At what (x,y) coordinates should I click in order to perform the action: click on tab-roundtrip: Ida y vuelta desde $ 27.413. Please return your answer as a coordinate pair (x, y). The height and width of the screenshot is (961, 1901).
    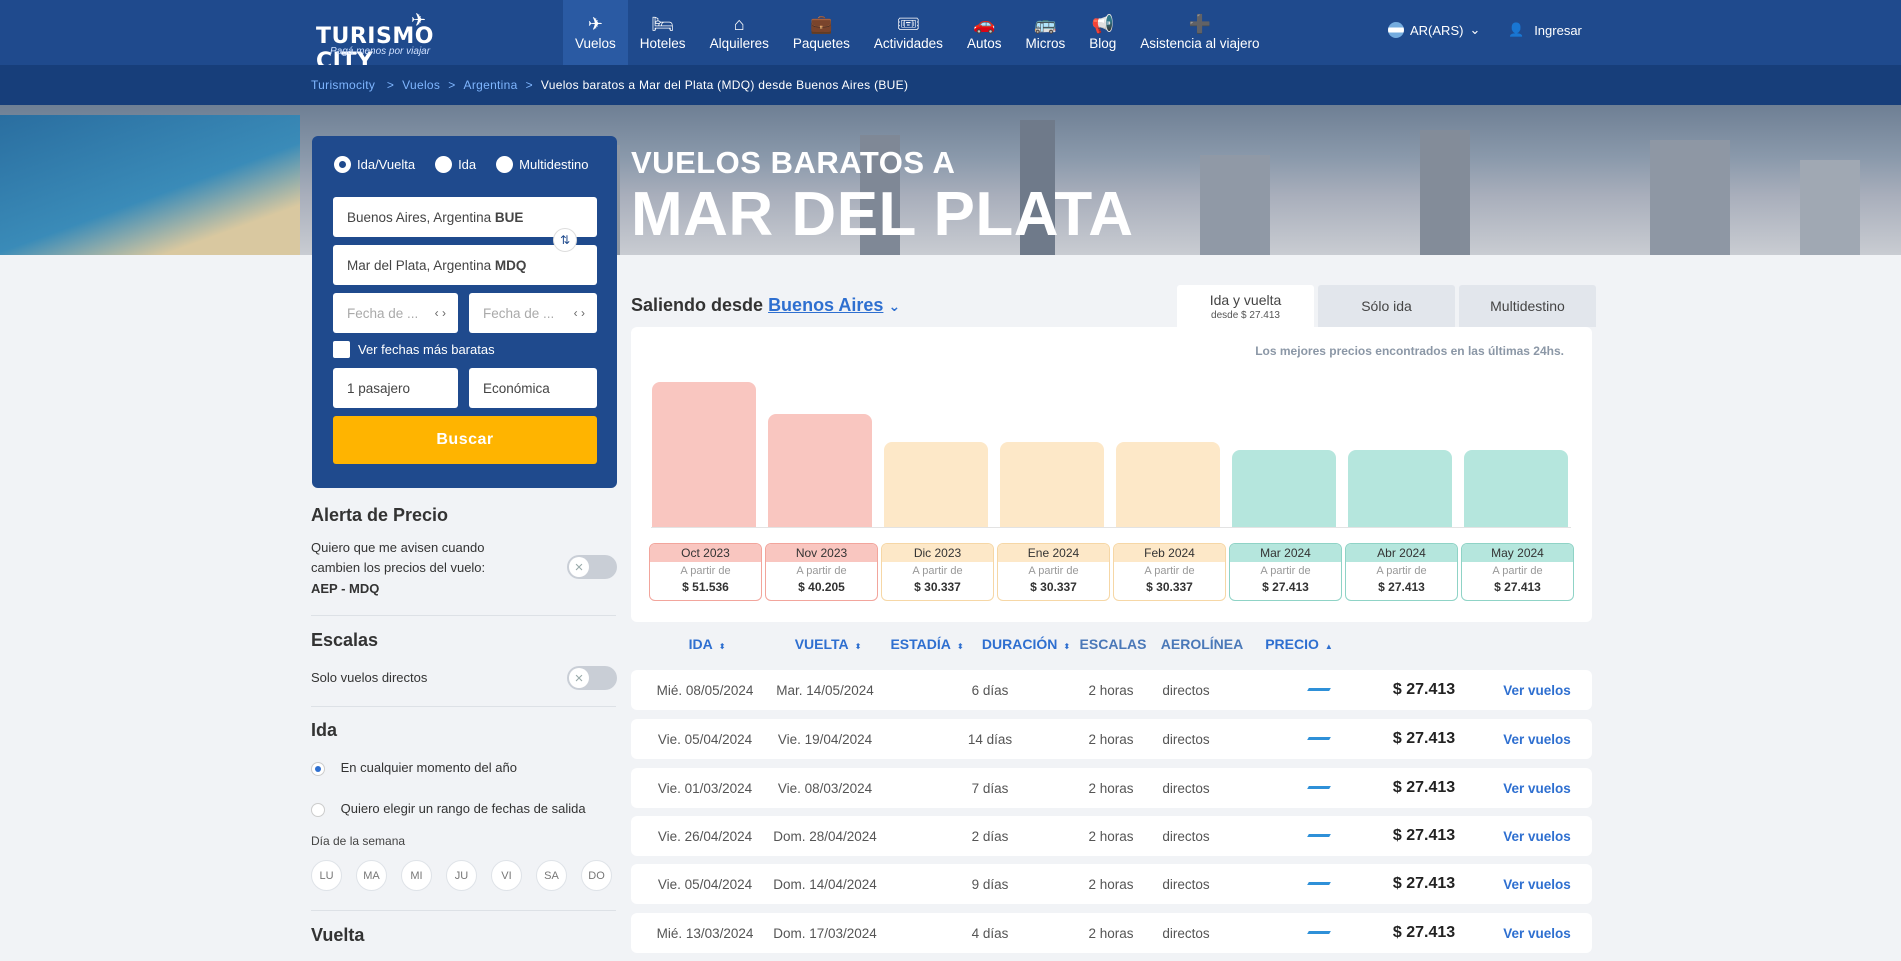
    Looking at the image, I should click on (1245, 306).